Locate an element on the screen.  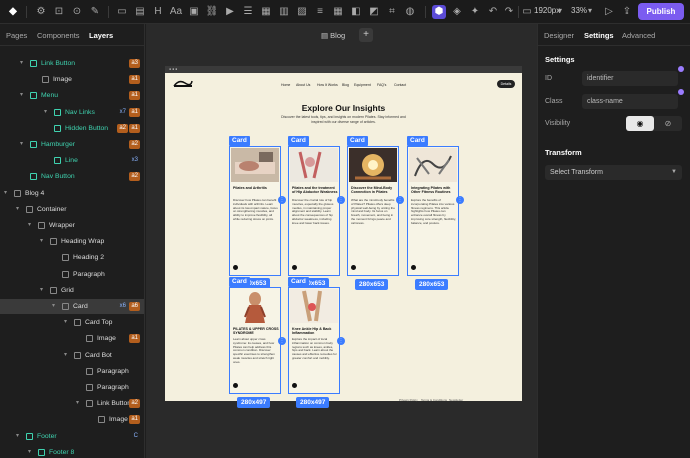
redo-icon: ↷ is located at coordinates (509, 12).